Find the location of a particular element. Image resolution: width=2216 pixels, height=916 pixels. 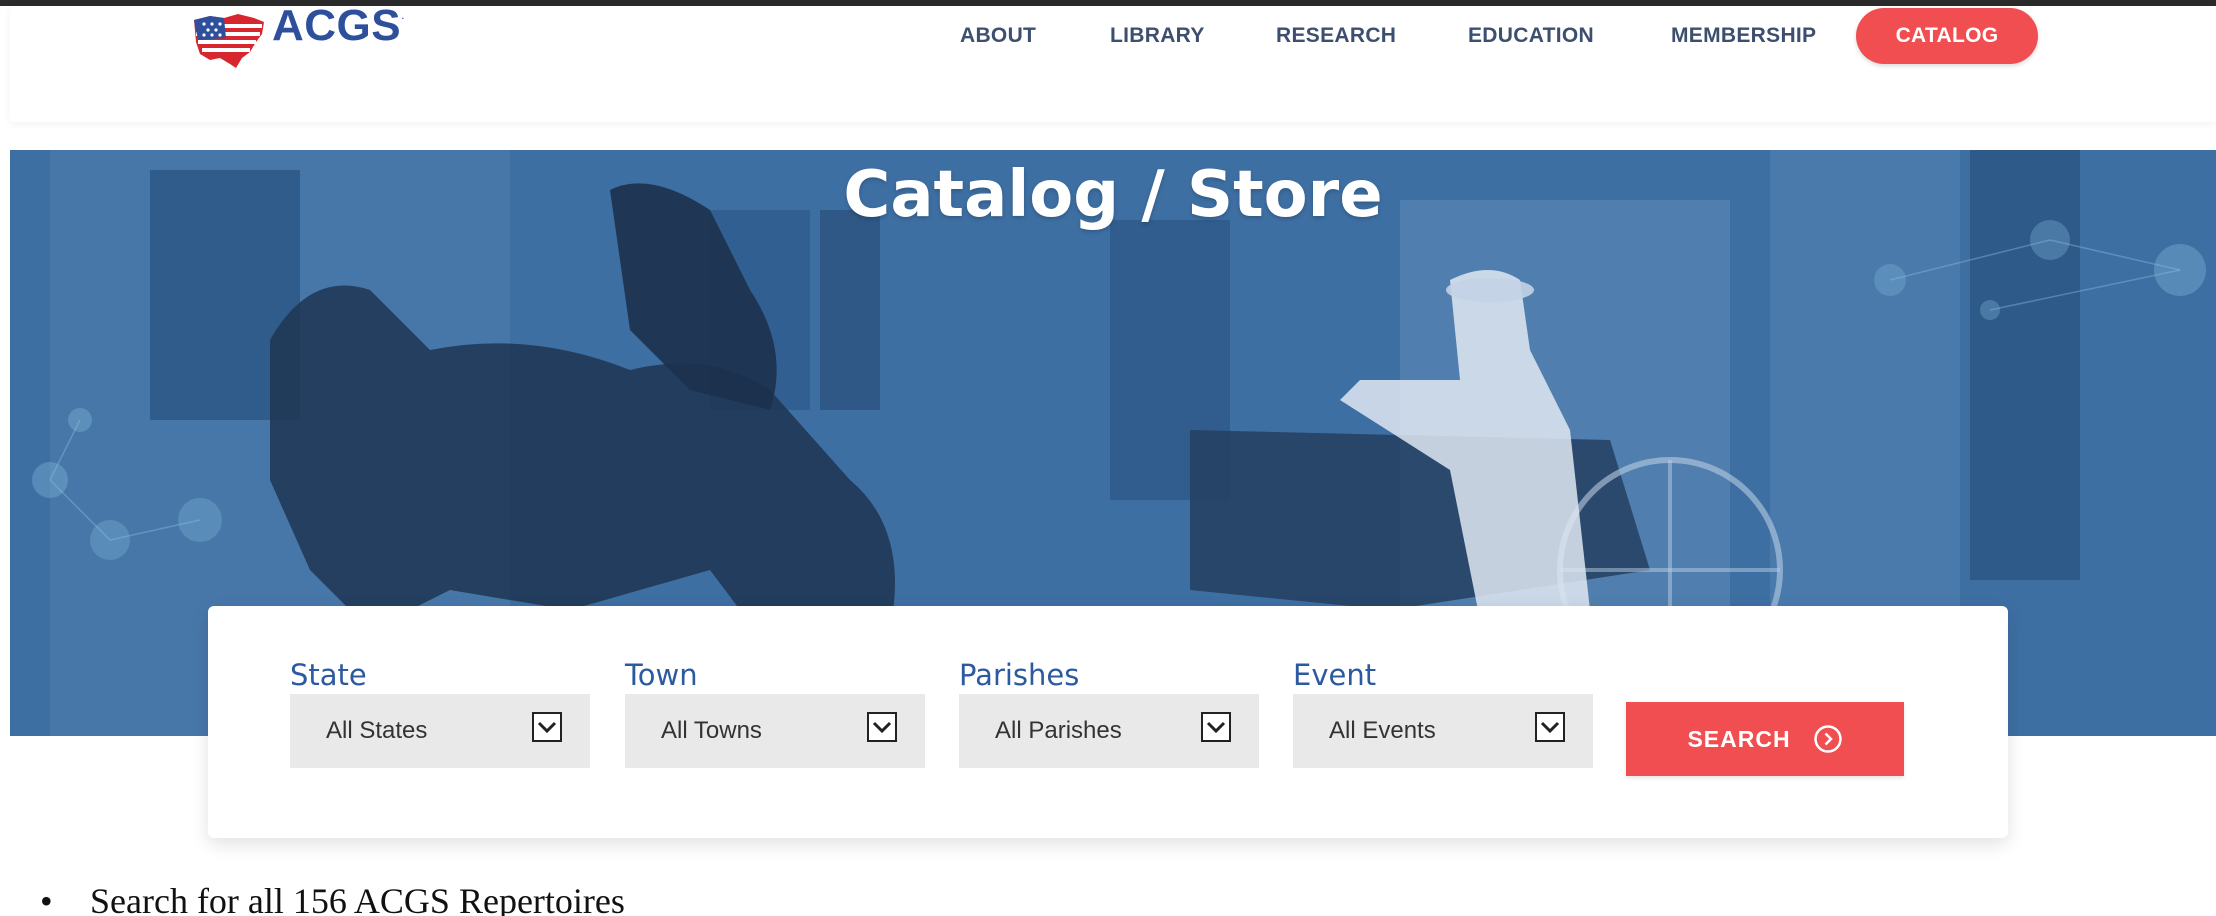

event-label: Event is located at coordinates (1335, 675).